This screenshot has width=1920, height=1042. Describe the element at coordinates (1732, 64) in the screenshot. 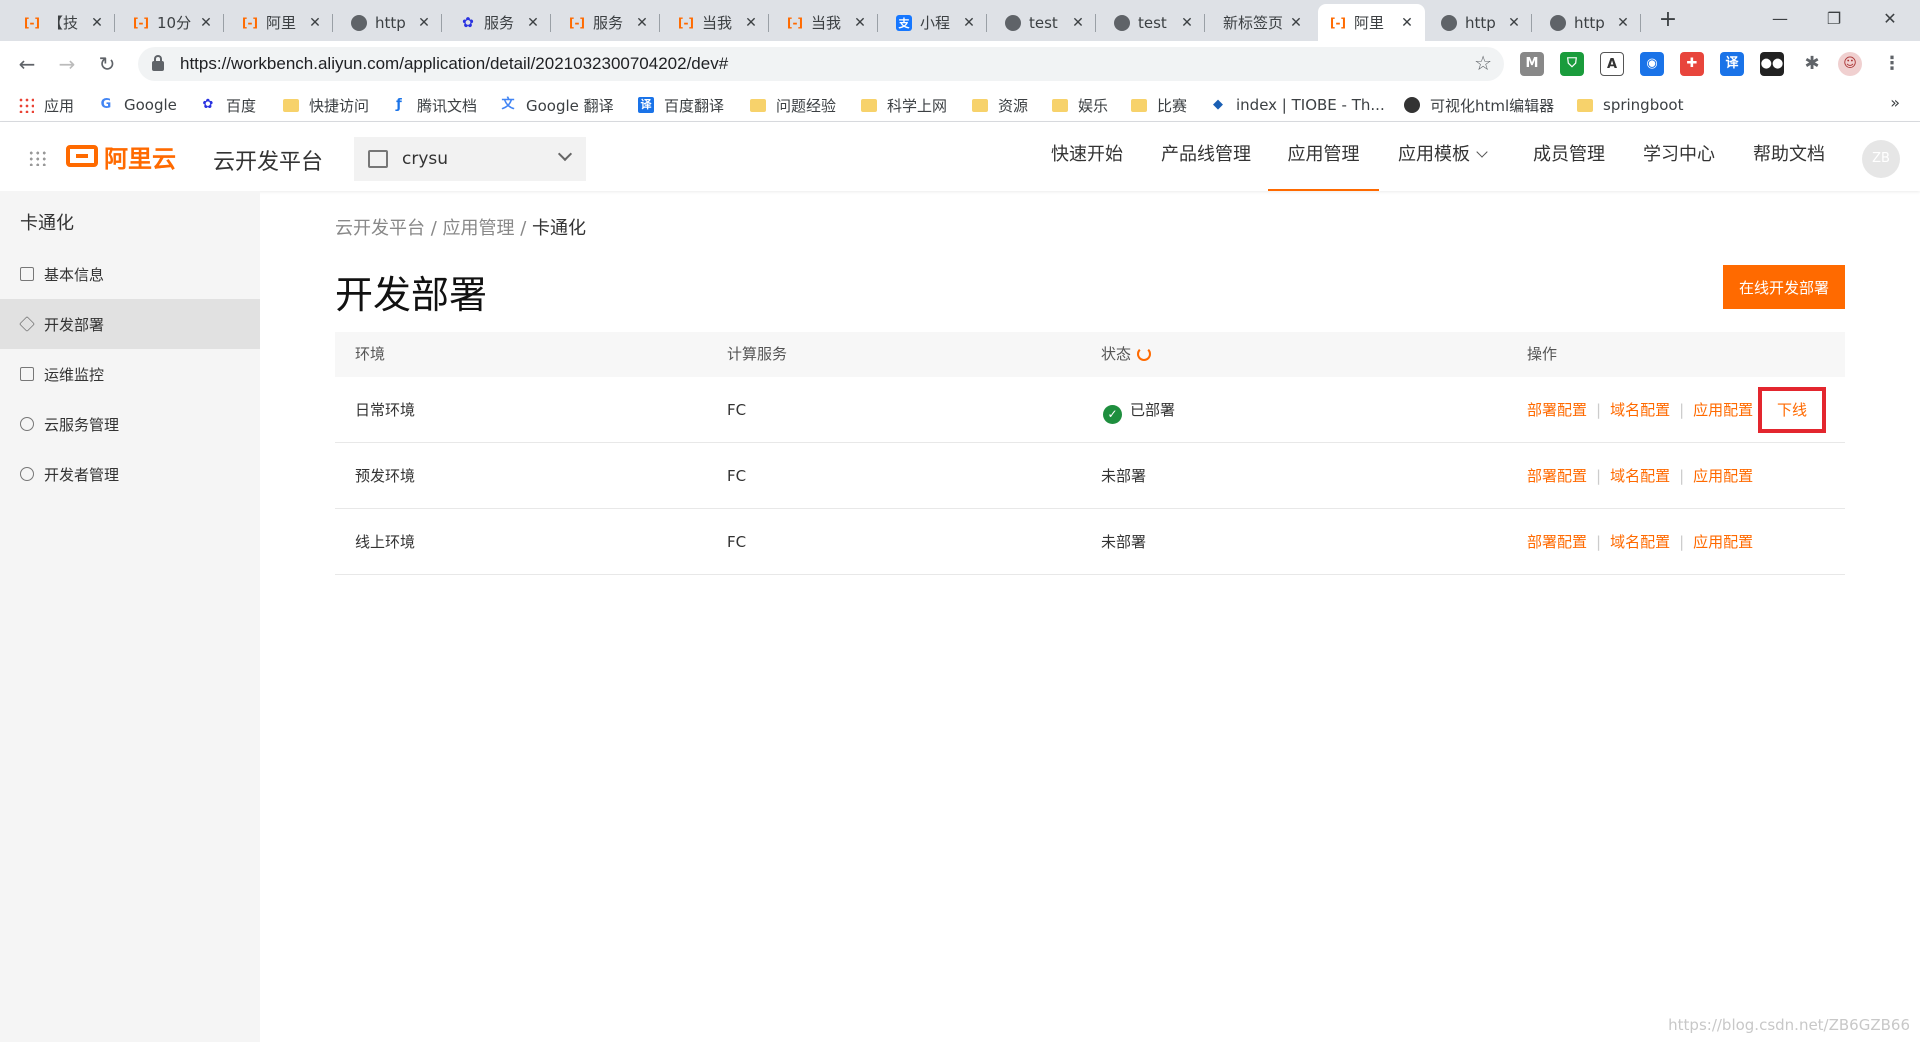

I see `translate-extension-icon: 译` at that location.